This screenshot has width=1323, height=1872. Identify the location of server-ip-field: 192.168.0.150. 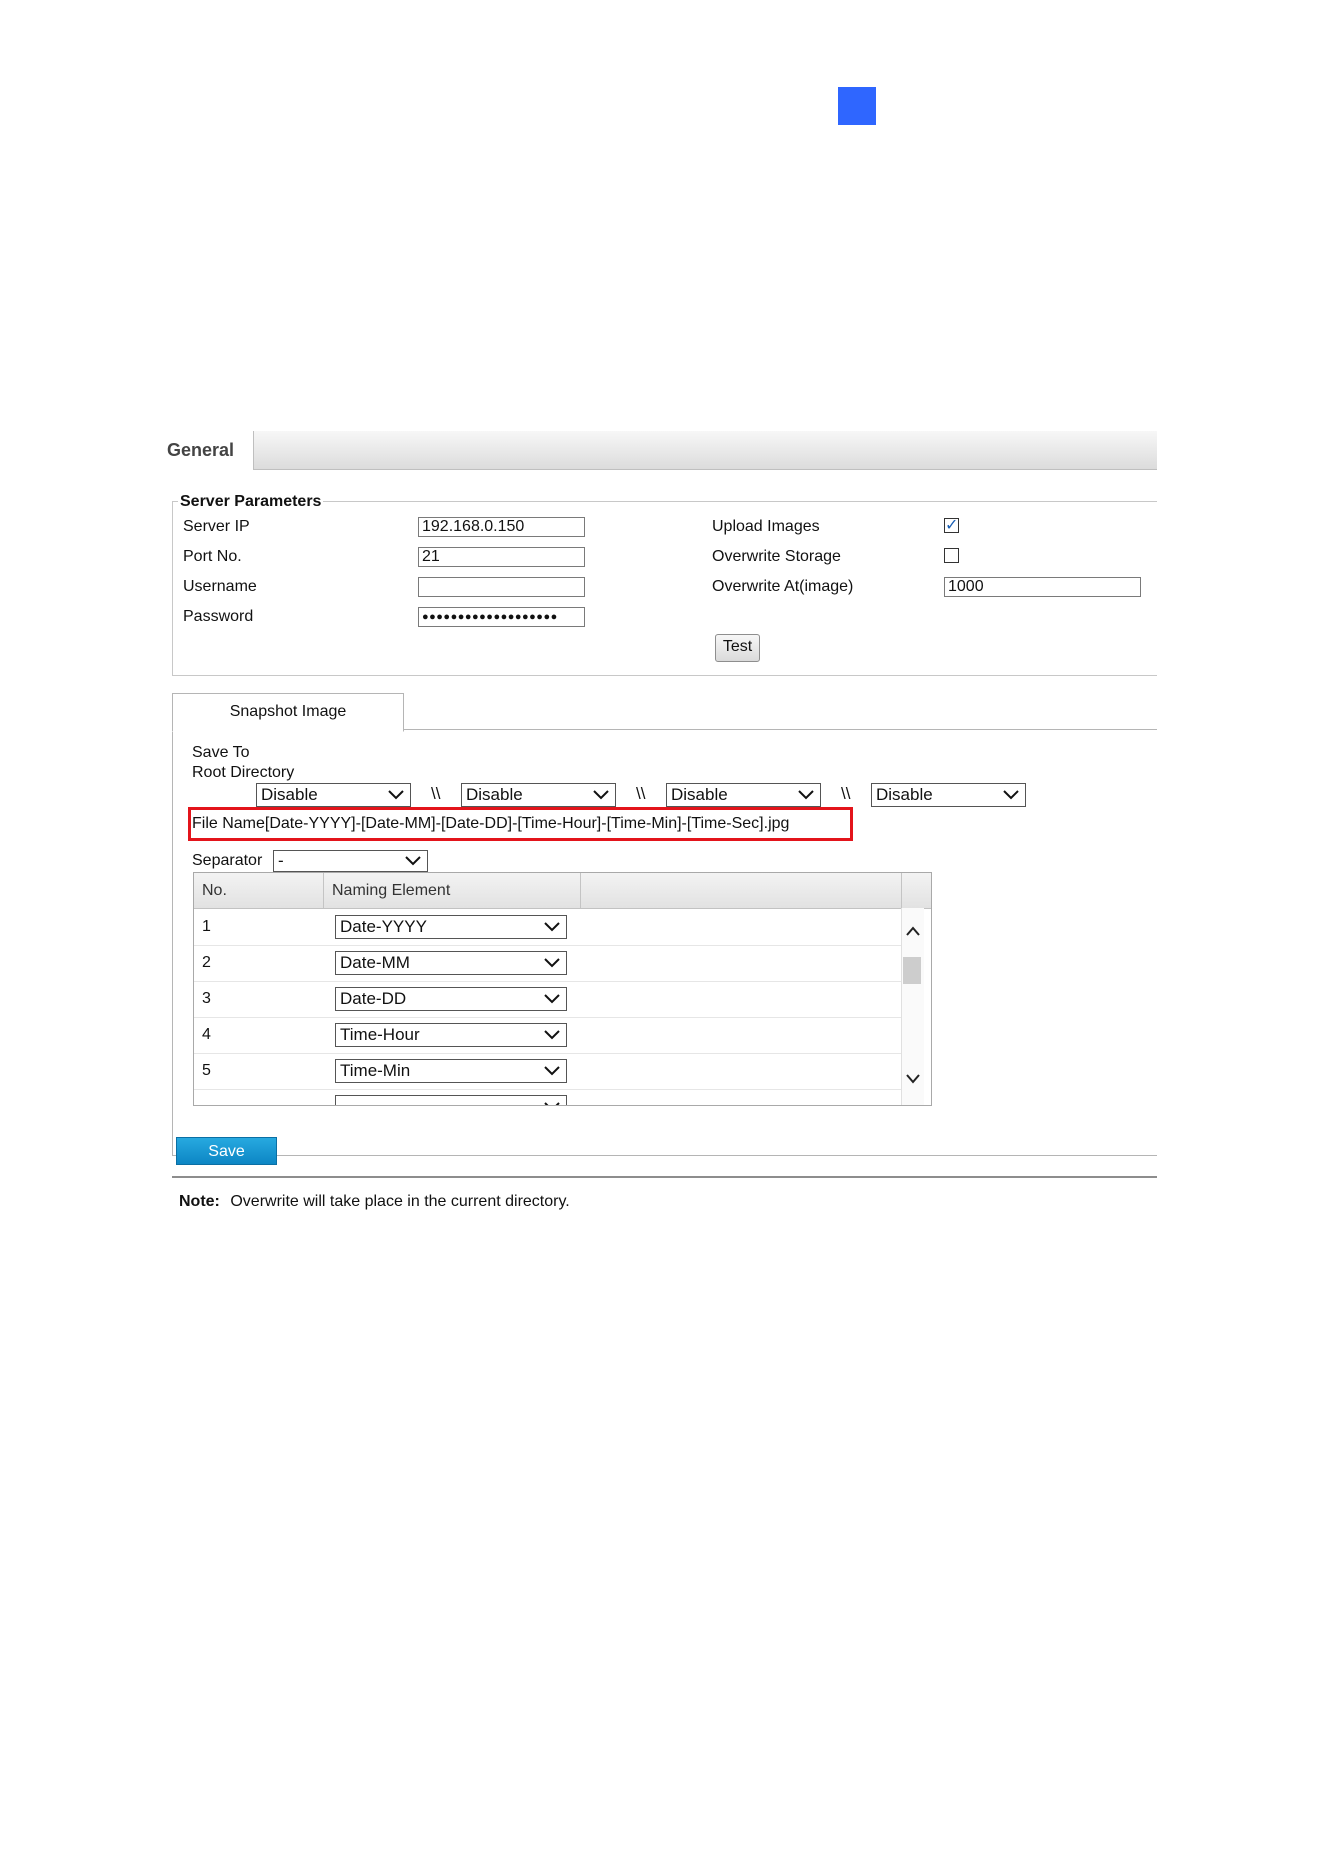
(501, 527).